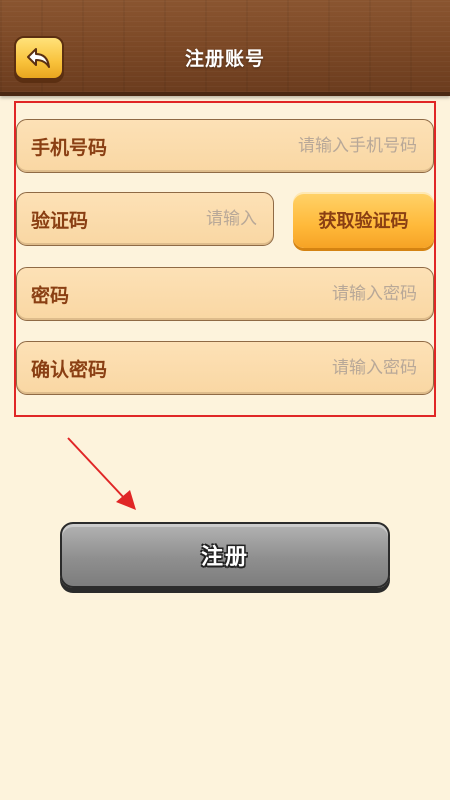 Image resolution: width=450 pixels, height=800 pixels. I want to click on register-label: 注册, so click(224, 557).